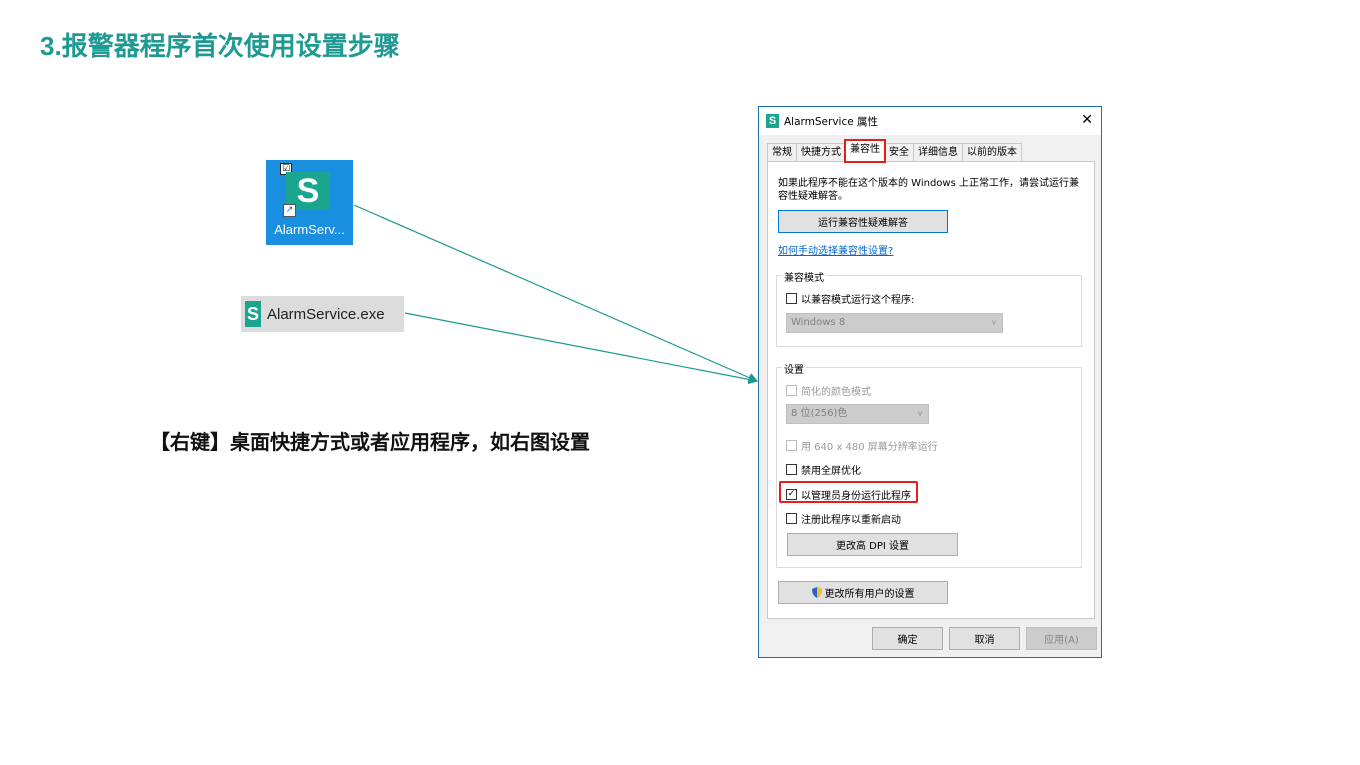 The height and width of the screenshot is (765, 1360). What do you see at coordinates (791, 469) in the screenshot?
I see `disable-fullscreen-checkbox-box` at bounding box center [791, 469].